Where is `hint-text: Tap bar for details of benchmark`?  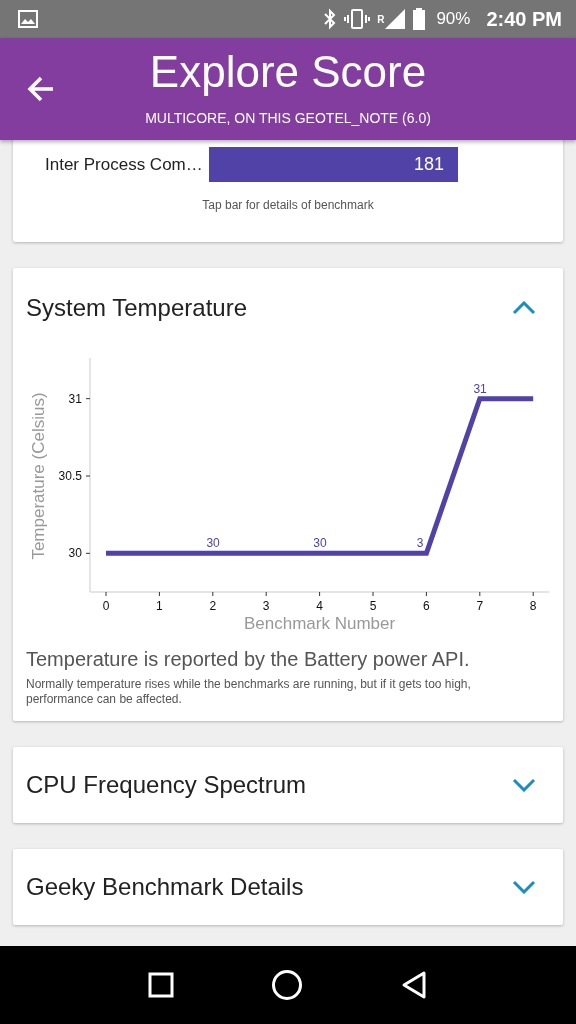 hint-text: Tap bar for details of benchmark is located at coordinates (288, 205).